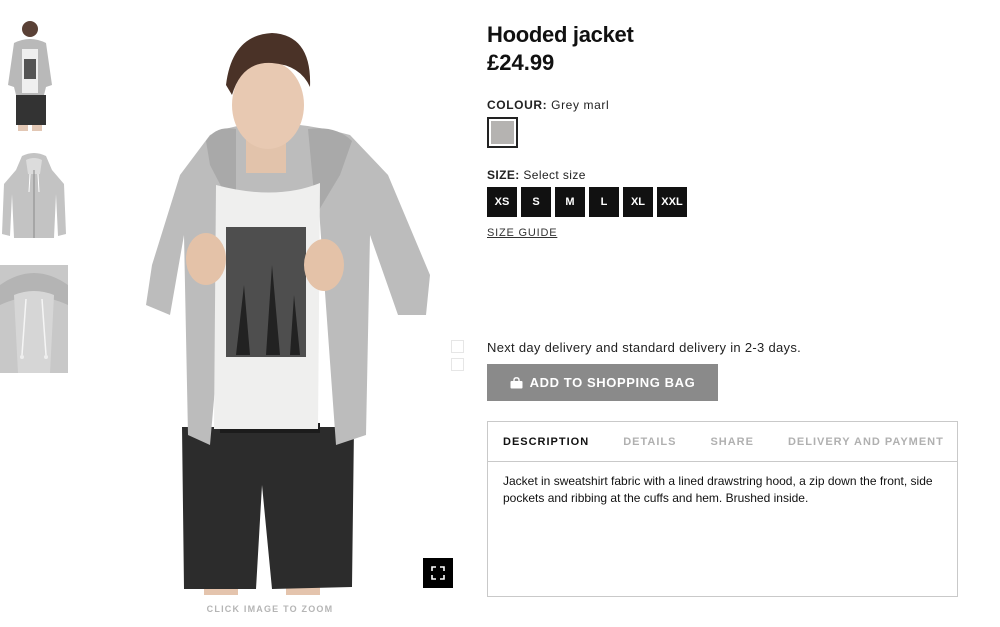 The height and width of the screenshot is (627, 1000). I want to click on colour-selector-label: COLOUR: Grey marl, so click(548, 105).